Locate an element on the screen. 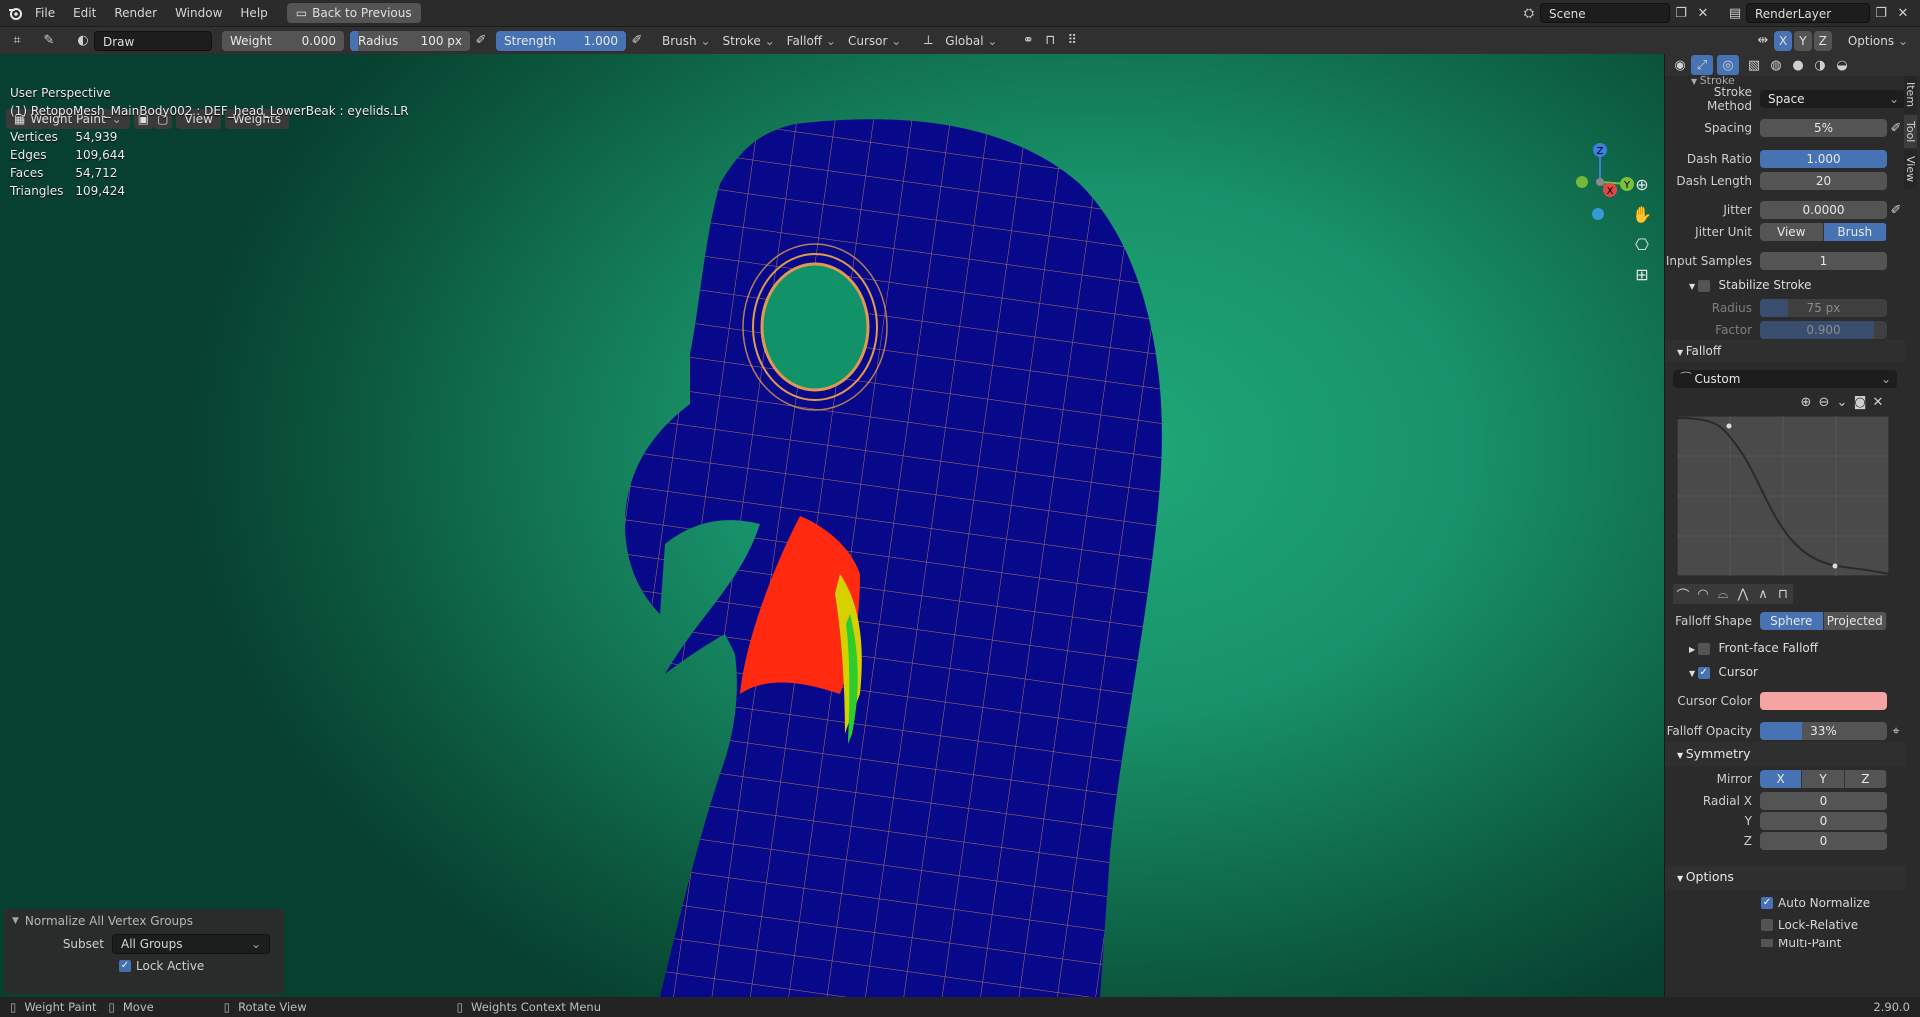 The image size is (1920, 1017). weight-value: 0.000 is located at coordinates (318, 40).